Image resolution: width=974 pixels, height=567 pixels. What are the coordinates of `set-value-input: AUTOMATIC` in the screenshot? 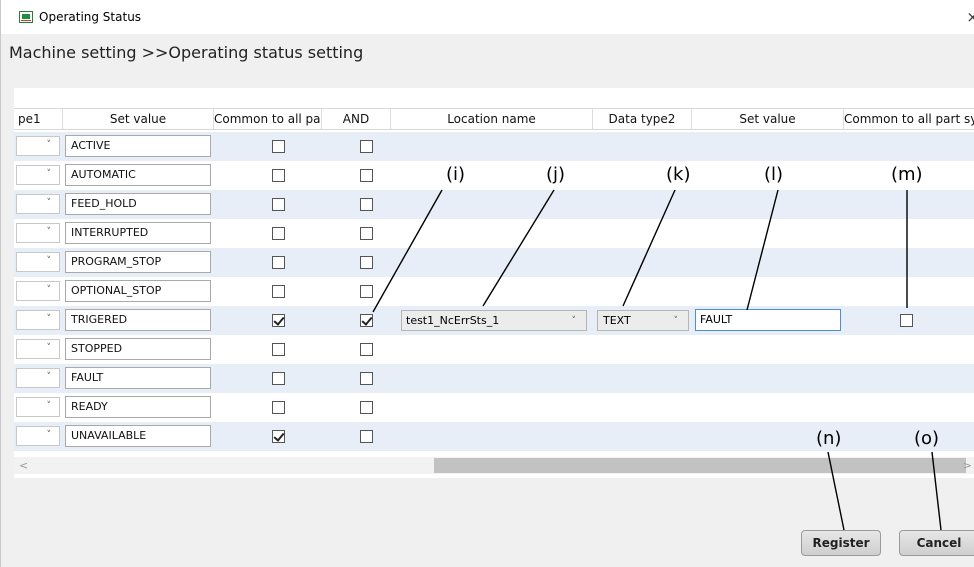 It's located at (138, 175).